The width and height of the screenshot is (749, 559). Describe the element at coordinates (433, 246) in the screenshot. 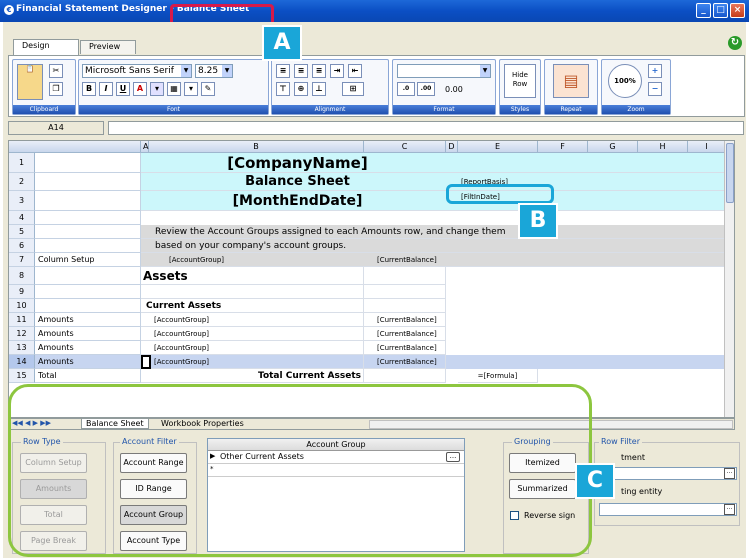

I see `instruction-cell: based on your company's account groups.` at that location.